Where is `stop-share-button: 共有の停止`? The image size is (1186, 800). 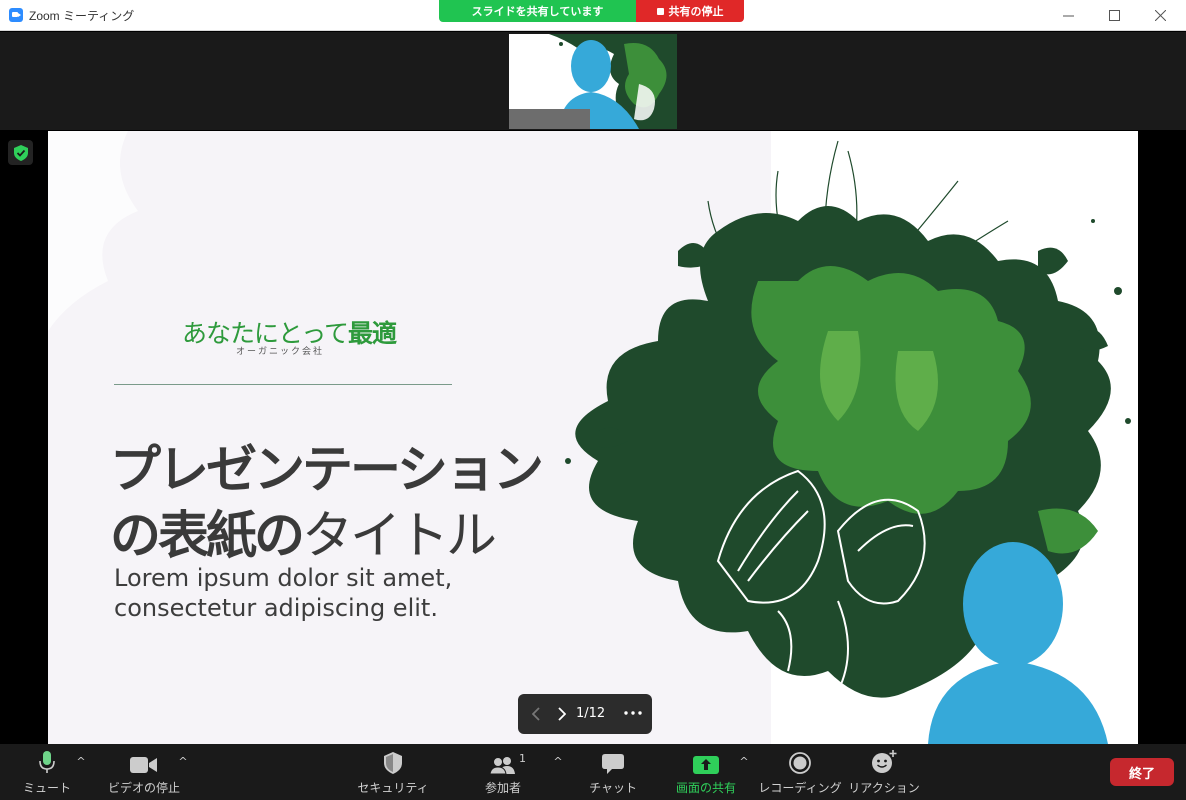 stop-share-button: 共有の停止 is located at coordinates (690, 11).